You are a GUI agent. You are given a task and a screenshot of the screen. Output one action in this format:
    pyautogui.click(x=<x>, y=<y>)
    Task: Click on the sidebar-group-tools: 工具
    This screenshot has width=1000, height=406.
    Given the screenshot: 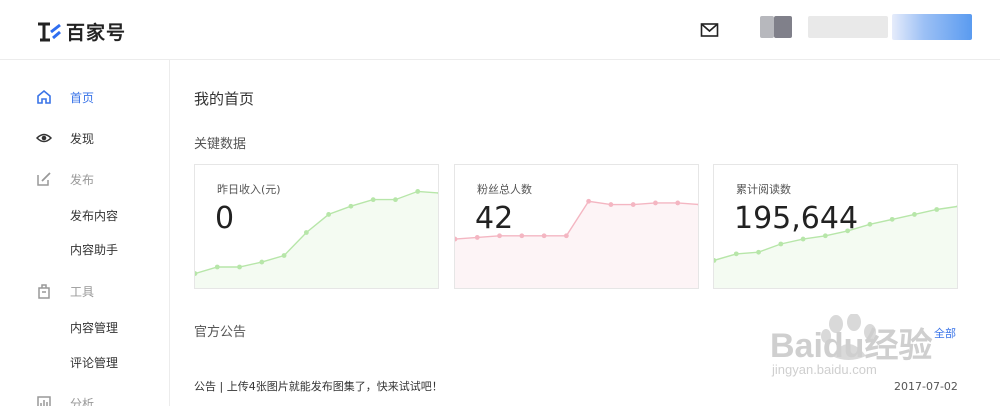 What is the action you would take?
    pyautogui.click(x=84, y=291)
    